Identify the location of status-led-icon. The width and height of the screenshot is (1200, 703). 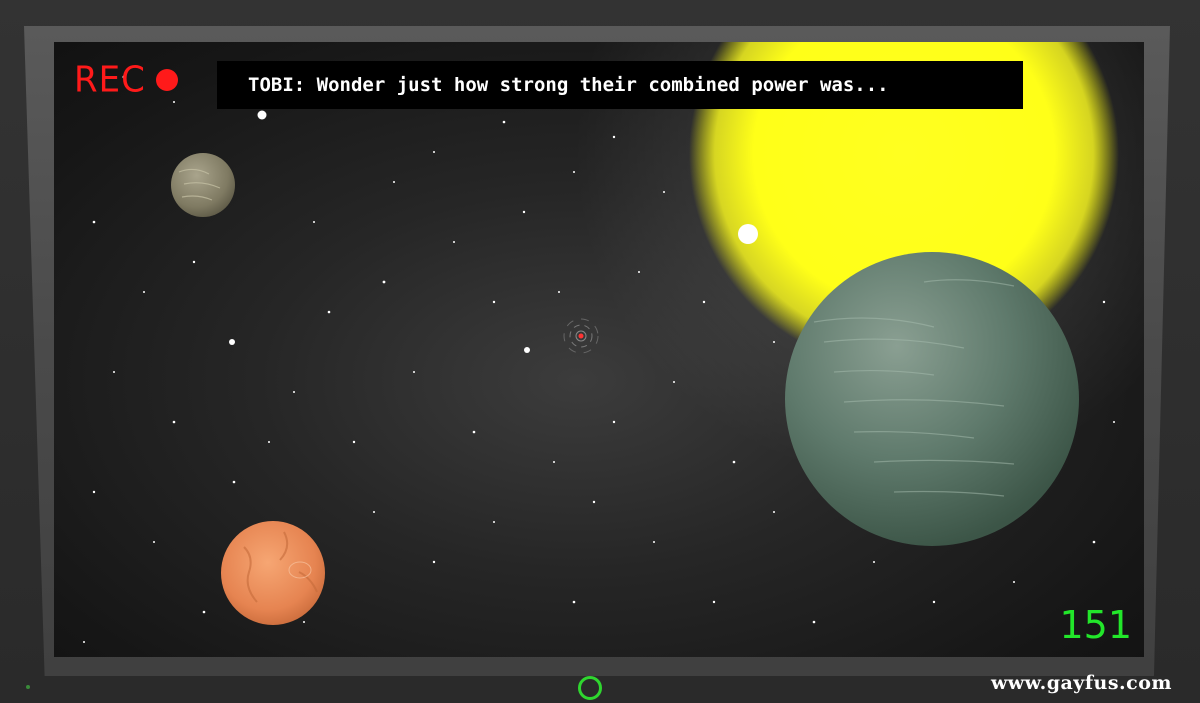
(28, 687).